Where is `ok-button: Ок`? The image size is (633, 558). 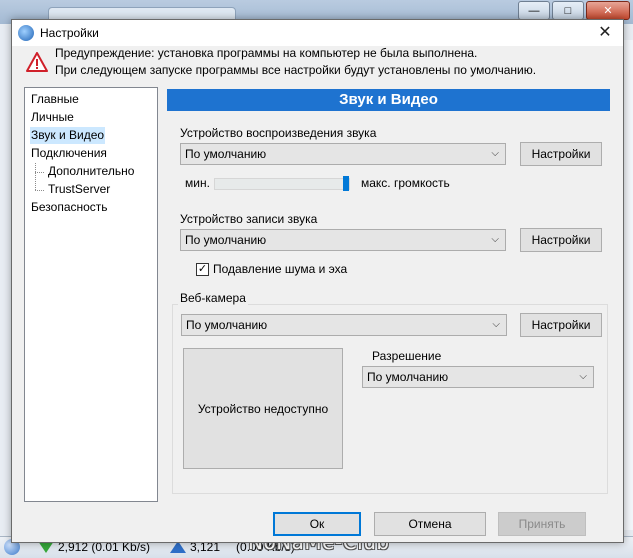
ok-button: Ок is located at coordinates (317, 524).